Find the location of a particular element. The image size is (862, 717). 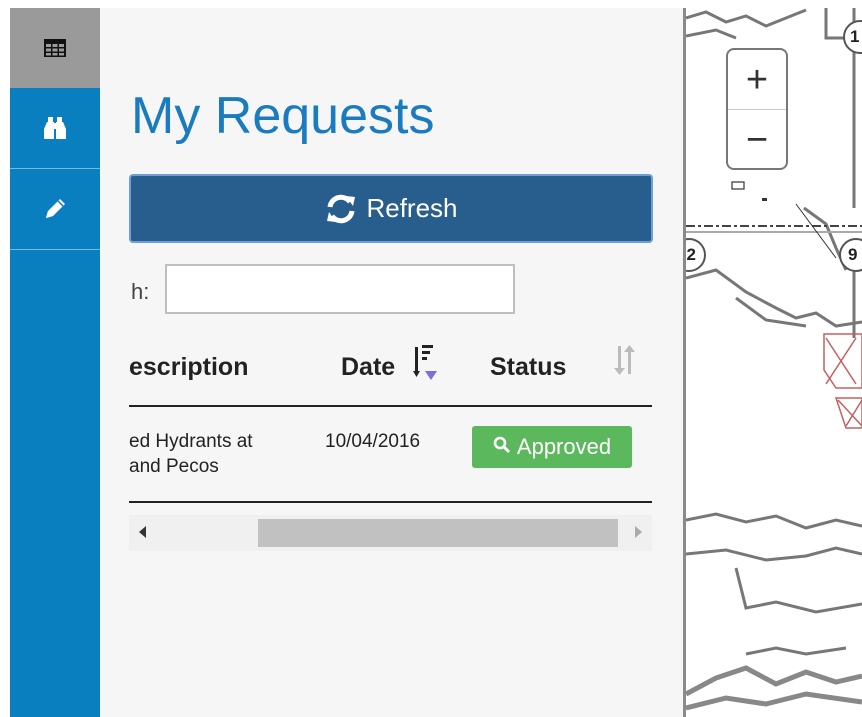

zoom-control: + − is located at coordinates (757, 109).